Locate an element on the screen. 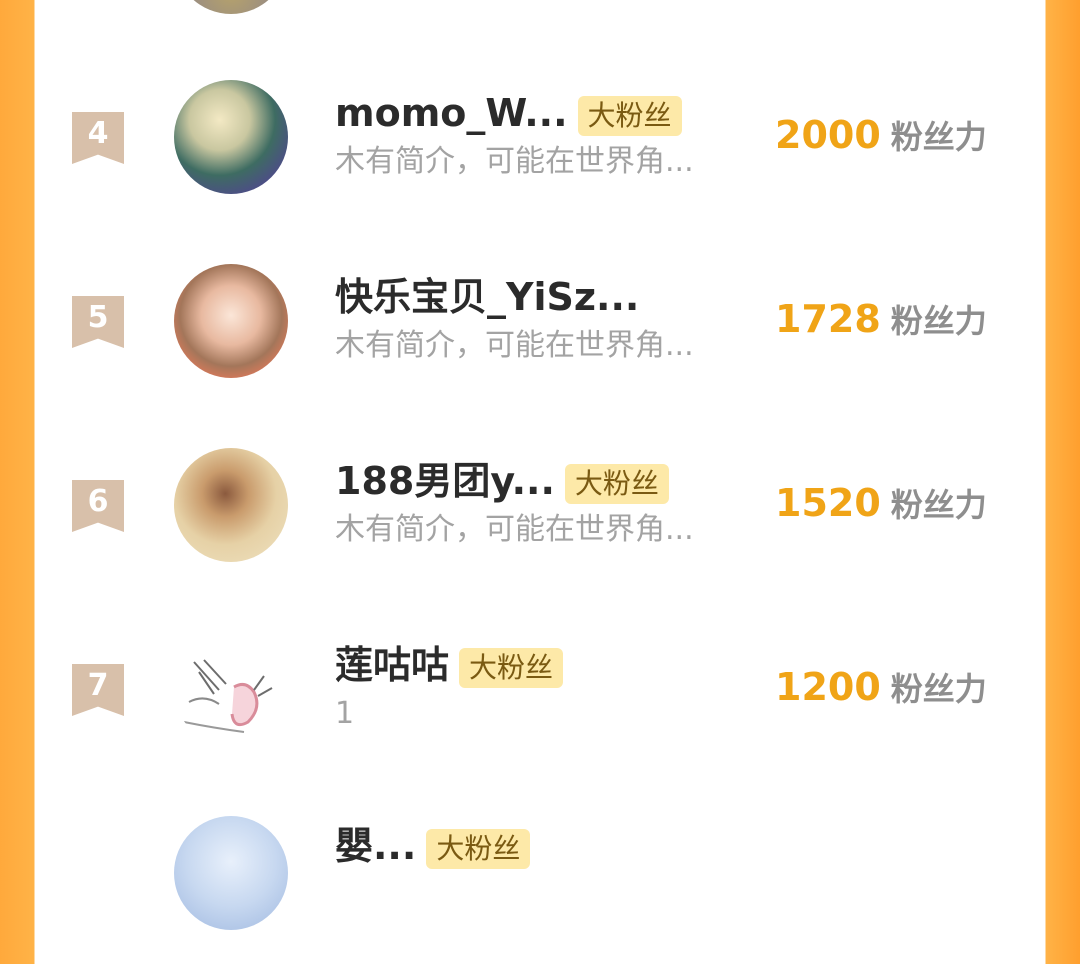 This screenshot has height=964, width=1080. fan-power-score: 1520 粉丝力 is located at coordinates (881, 503).